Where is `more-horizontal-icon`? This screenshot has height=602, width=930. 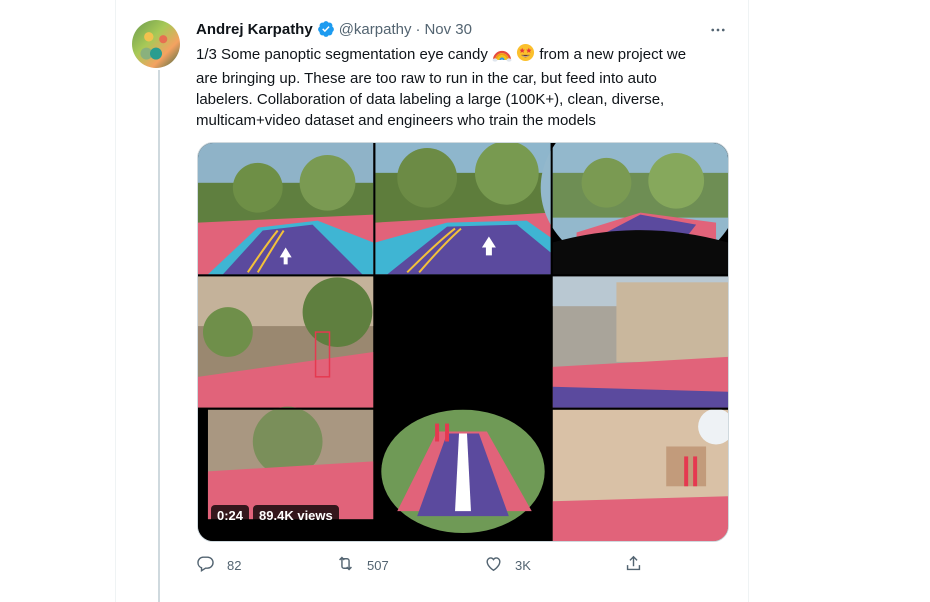
more-horizontal-icon is located at coordinates (718, 30).